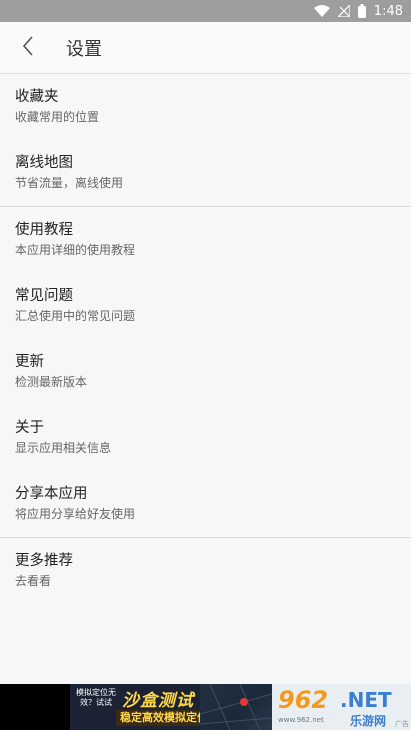 This screenshot has height=730, width=411. Describe the element at coordinates (158, 701) in the screenshot. I see `ad-title: 沙盒测试` at that location.